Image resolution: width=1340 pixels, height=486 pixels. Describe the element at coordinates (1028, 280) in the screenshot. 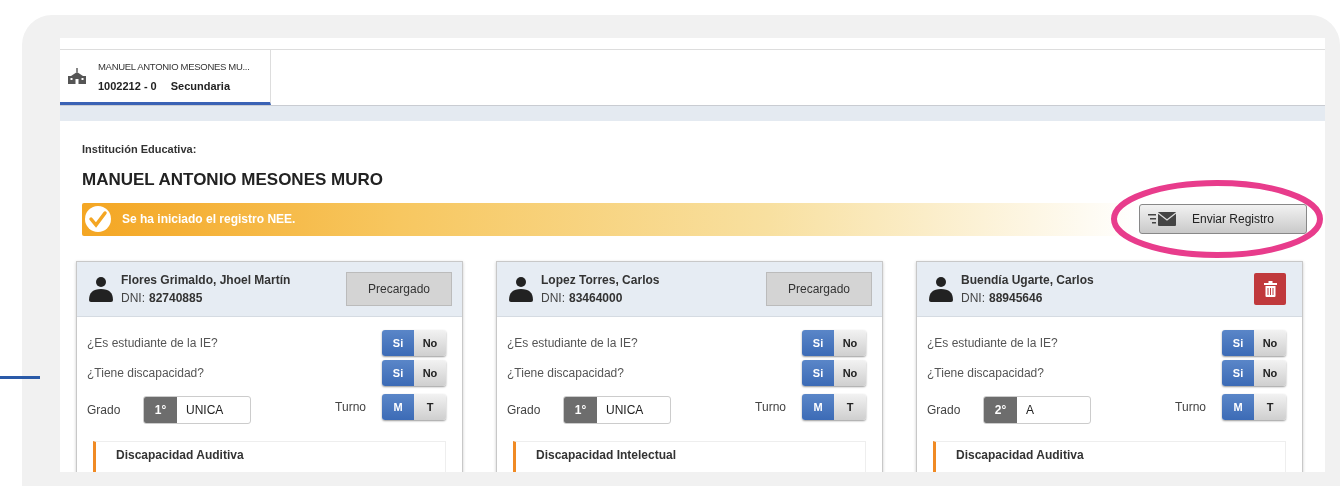

I see `student-name: Buendía Ugarte, Carlos` at that location.